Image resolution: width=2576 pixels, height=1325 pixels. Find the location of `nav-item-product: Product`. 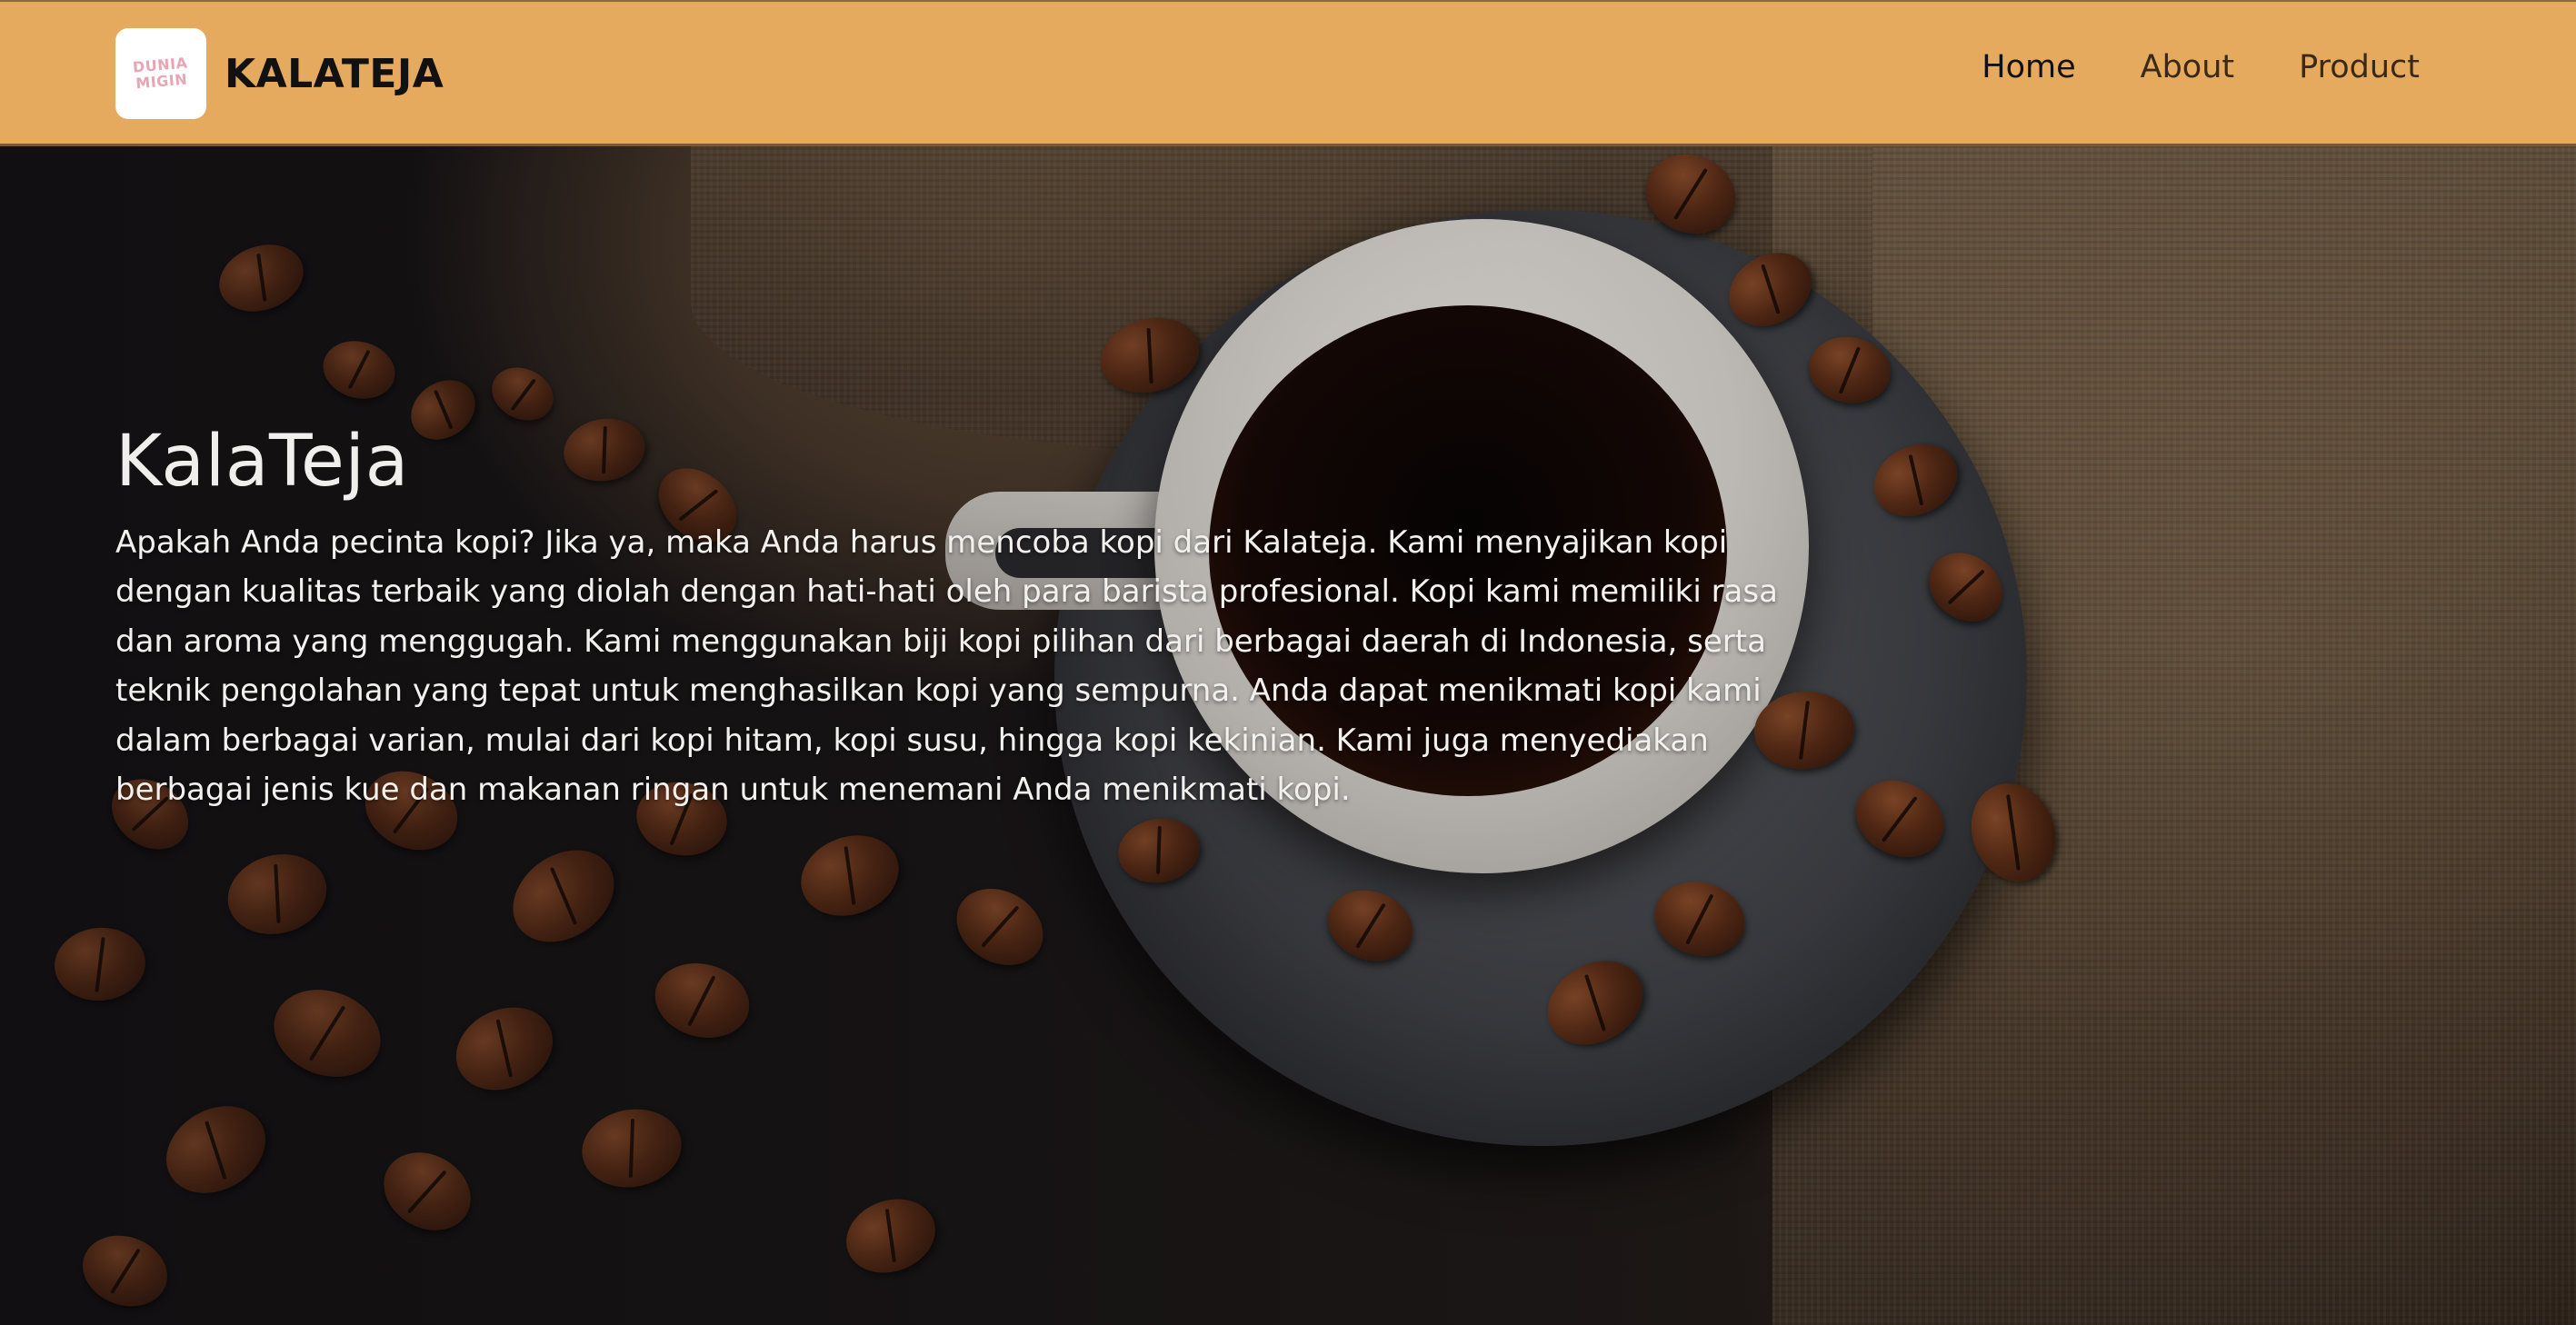

nav-item-product: Product is located at coordinates (2359, 67).